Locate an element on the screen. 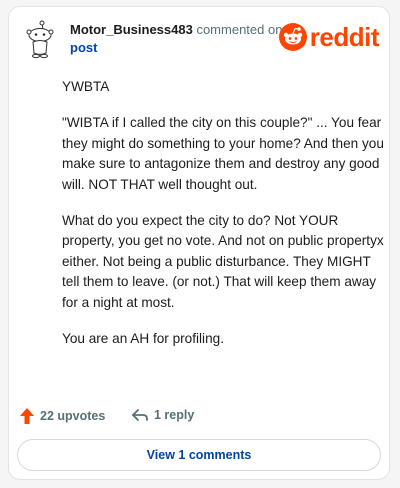 Image resolution: width=400 pixels, height=488 pixels. upvote-count: 22 upvotes is located at coordinates (73, 416).